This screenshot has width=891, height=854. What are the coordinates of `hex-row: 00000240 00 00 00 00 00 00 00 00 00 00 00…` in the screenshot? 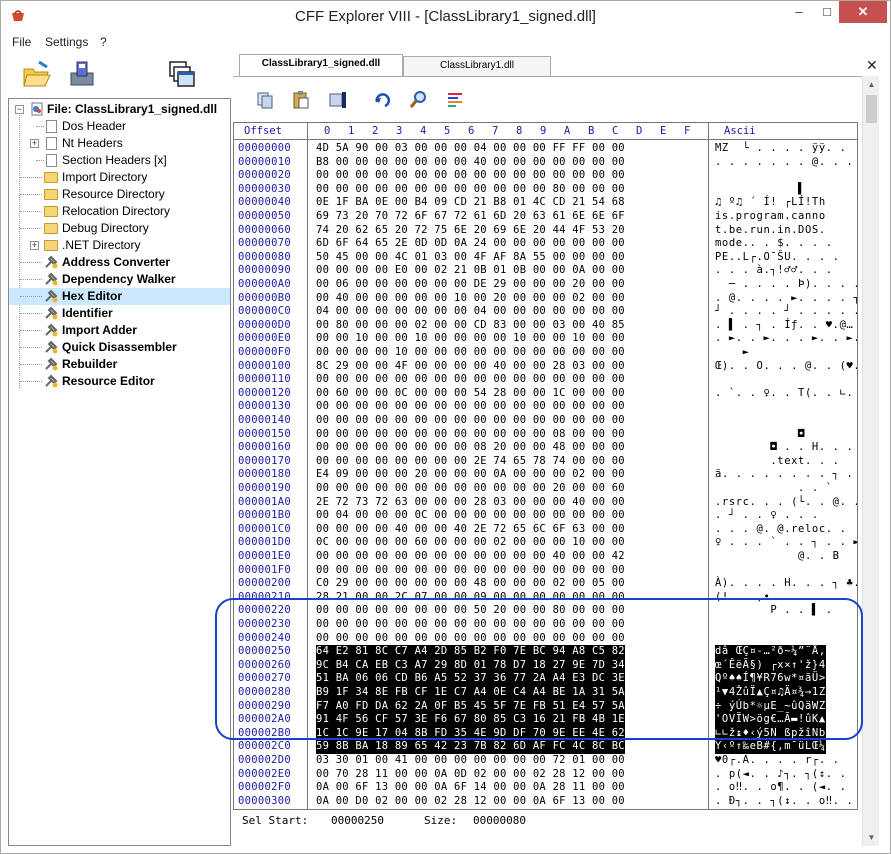 It's located at (545, 639).